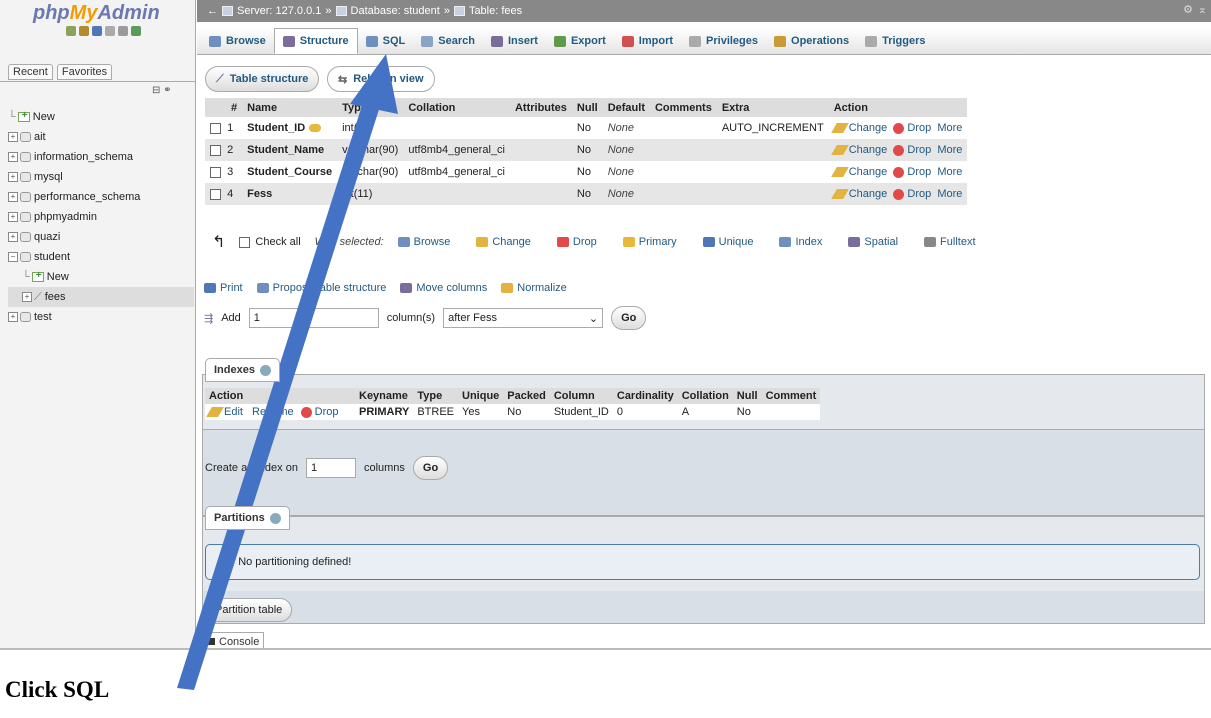  What do you see at coordinates (523, 318) in the screenshot?
I see `column-position-select: after Fess ⌄` at bounding box center [523, 318].